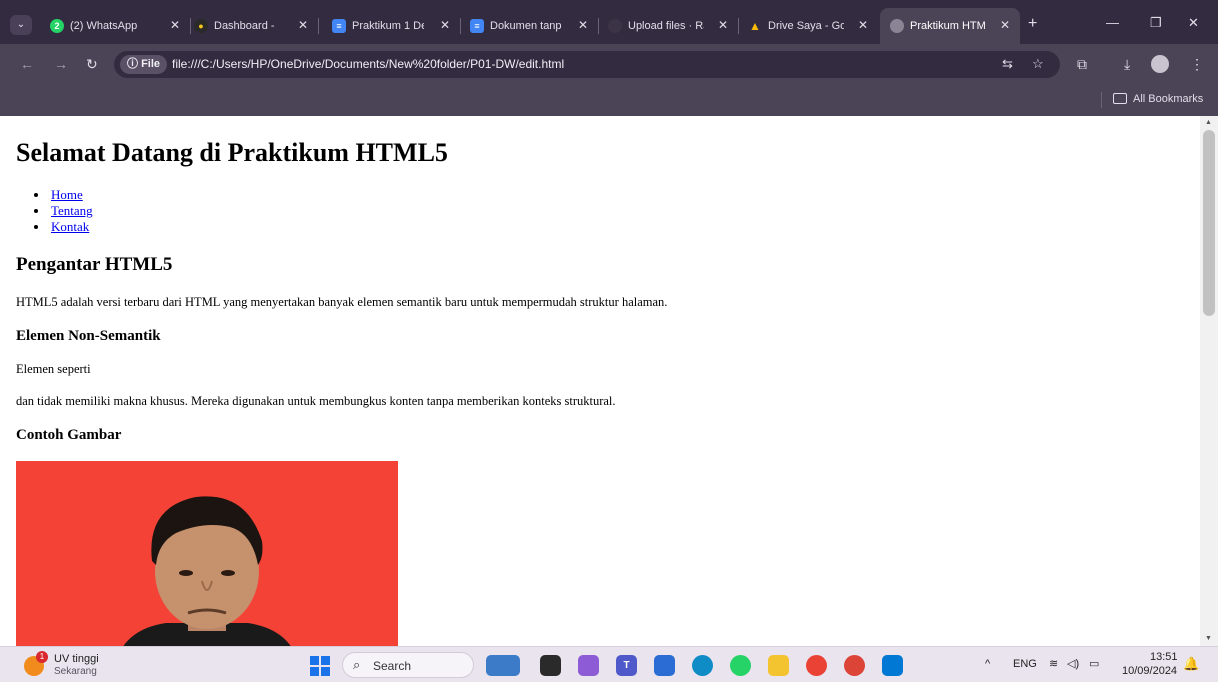  What do you see at coordinates (388, 26) in the screenshot?
I see `tab-title: Praktikum 1 Des` at bounding box center [388, 26].